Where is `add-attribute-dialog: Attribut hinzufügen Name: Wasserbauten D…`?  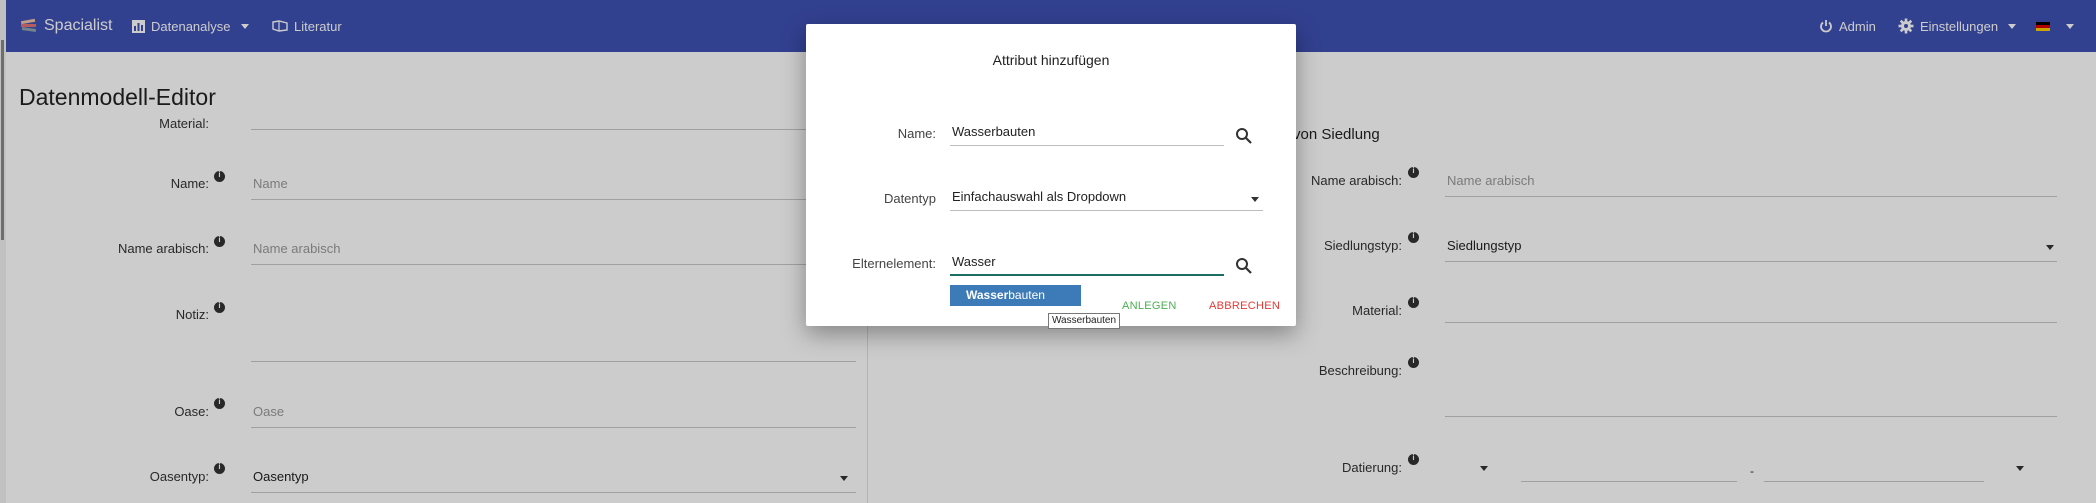
add-attribute-dialog: Attribut hinzufügen Name: Wasserbauten D… is located at coordinates (1051, 175).